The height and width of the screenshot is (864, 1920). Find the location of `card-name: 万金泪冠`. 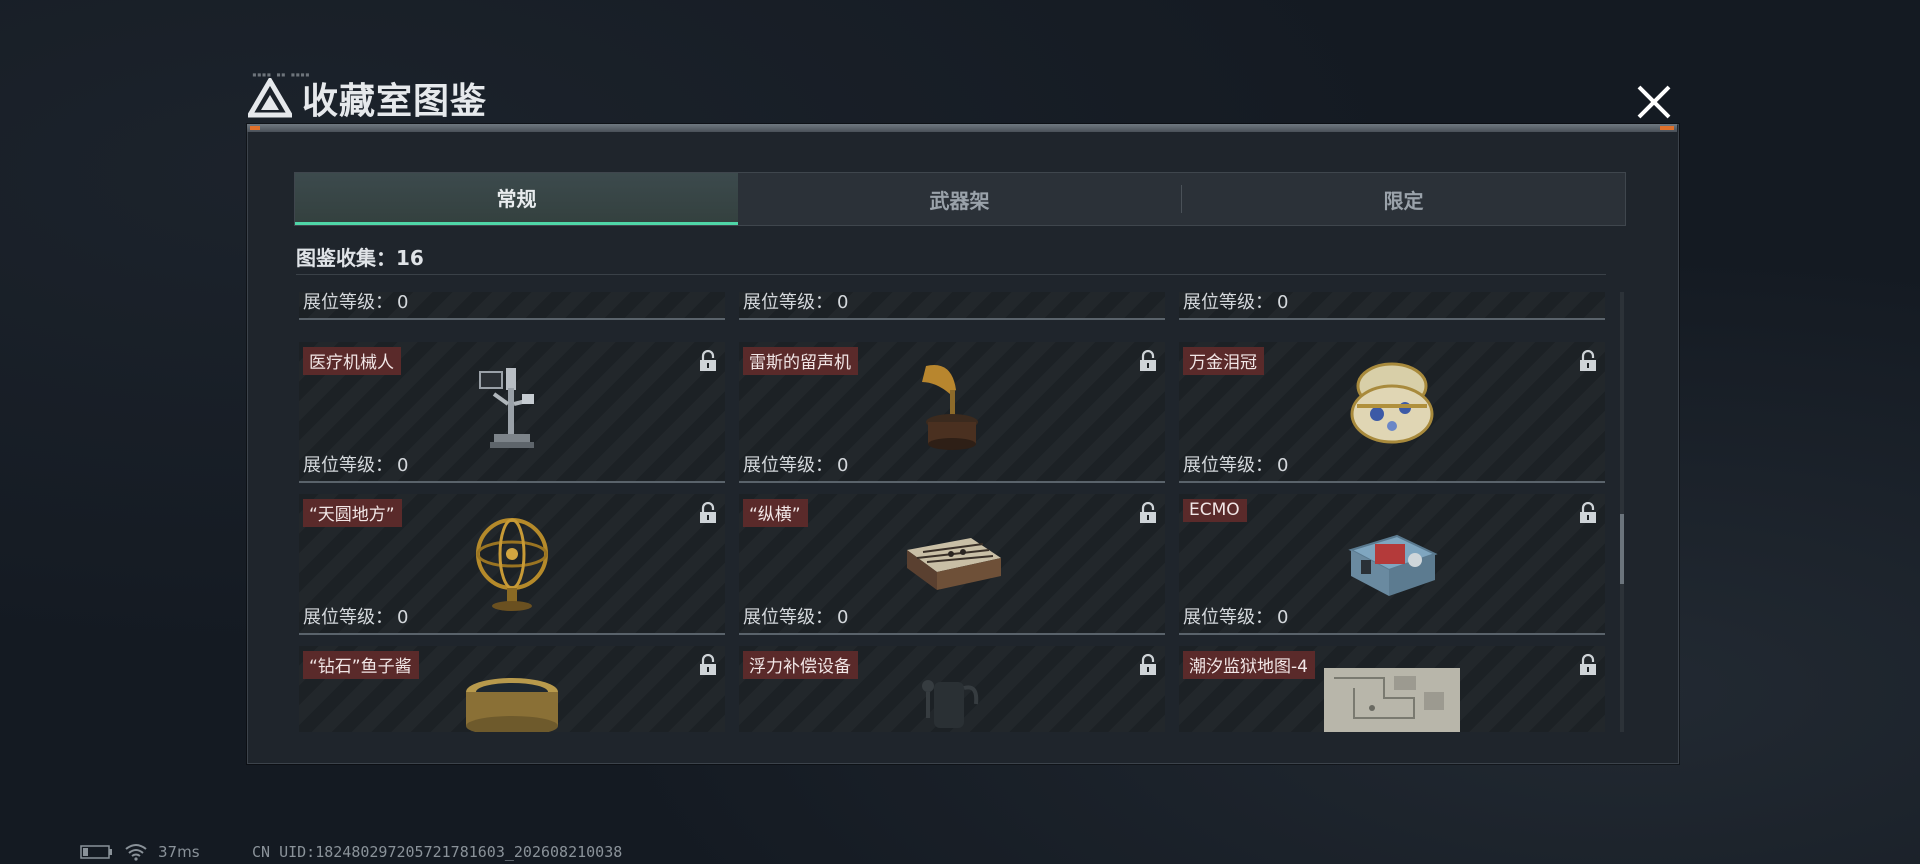

card-name: 万金泪冠 is located at coordinates (1223, 361).